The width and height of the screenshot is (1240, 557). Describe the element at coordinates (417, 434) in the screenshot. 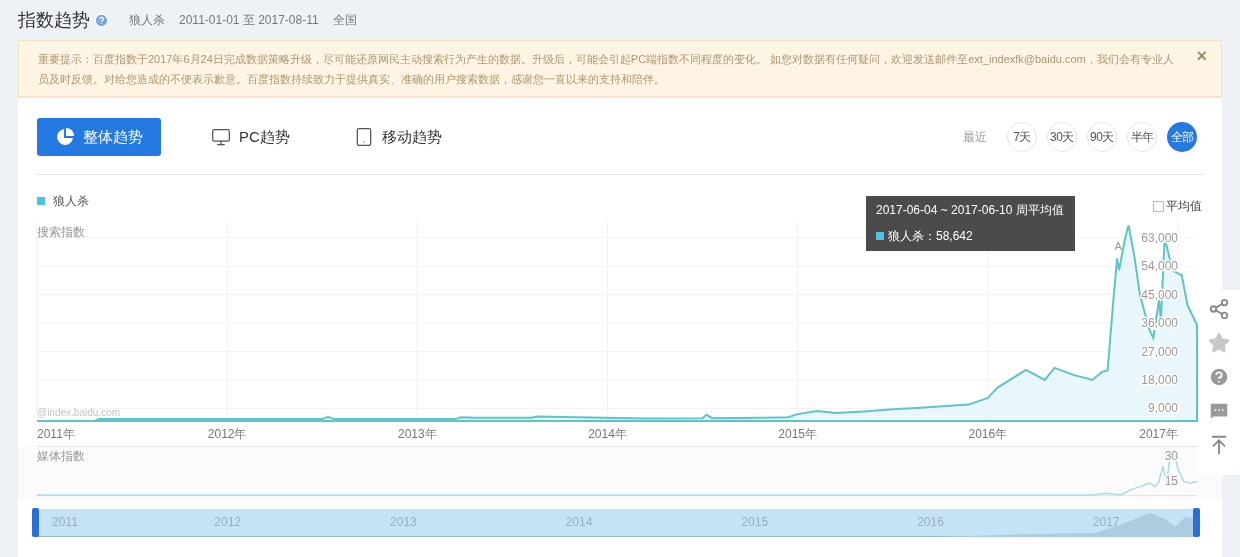

I see `axis-label: 2013年` at that location.